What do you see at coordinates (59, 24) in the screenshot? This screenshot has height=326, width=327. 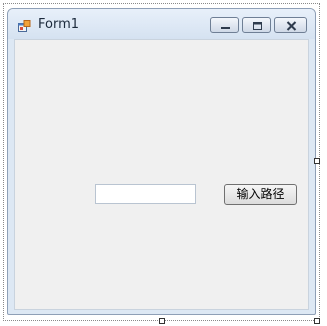 I see `window-title: Form1` at bounding box center [59, 24].